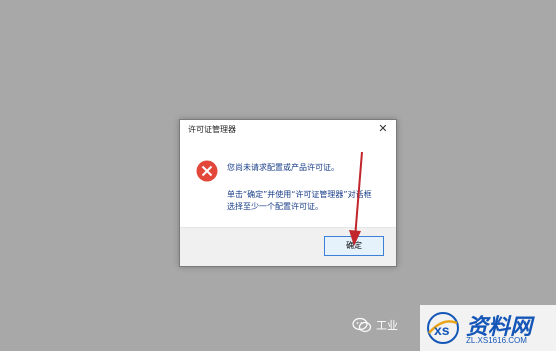  What do you see at coordinates (283, 167) in the screenshot?
I see `message-main: 您尚未请求配置或产品许可证。` at bounding box center [283, 167].